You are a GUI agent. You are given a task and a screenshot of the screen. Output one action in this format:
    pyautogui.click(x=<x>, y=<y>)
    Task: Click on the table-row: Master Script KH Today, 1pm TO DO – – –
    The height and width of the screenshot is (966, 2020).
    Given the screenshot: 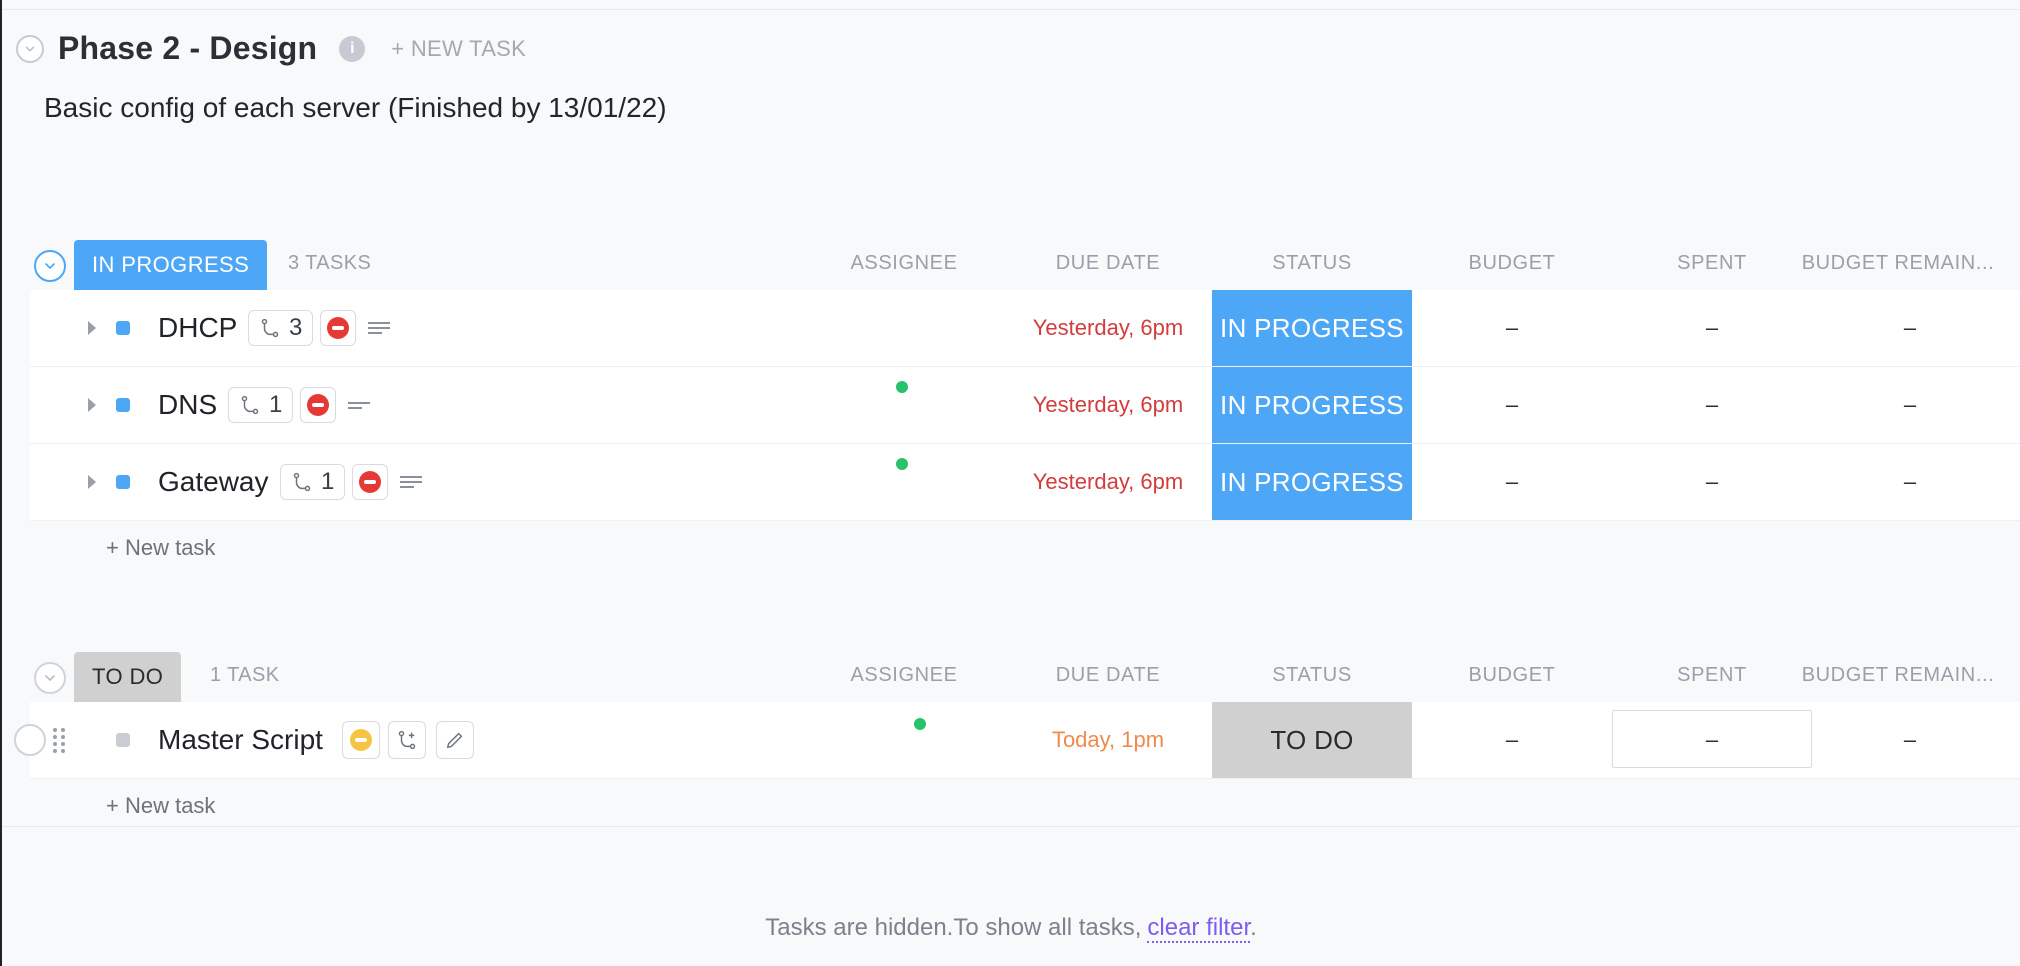 What is the action you would take?
    pyautogui.click(x=1017, y=740)
    